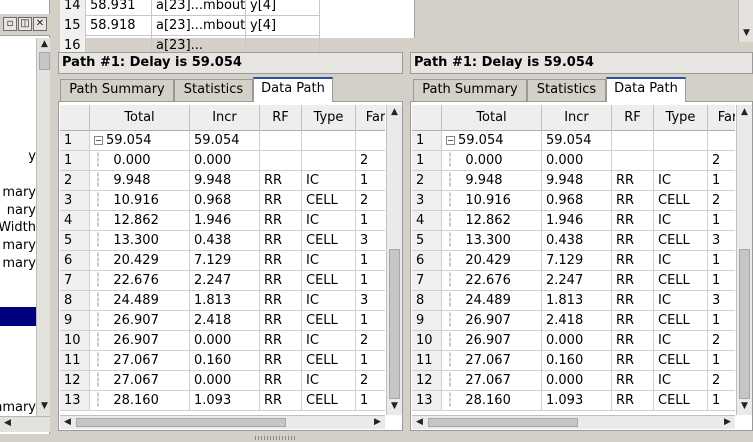 The width and height of the screenshot is (753, 442). What do you see at coordinates (132, 180) in the screenshot?
I see `total-value: 9.948` at bounding box center [132, 180].